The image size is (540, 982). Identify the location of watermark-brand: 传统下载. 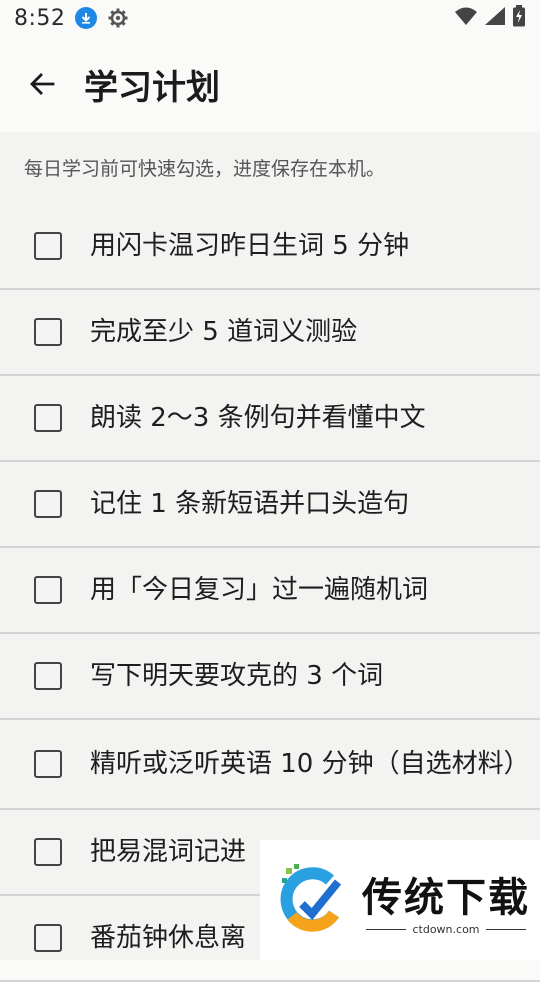
(446, 897).